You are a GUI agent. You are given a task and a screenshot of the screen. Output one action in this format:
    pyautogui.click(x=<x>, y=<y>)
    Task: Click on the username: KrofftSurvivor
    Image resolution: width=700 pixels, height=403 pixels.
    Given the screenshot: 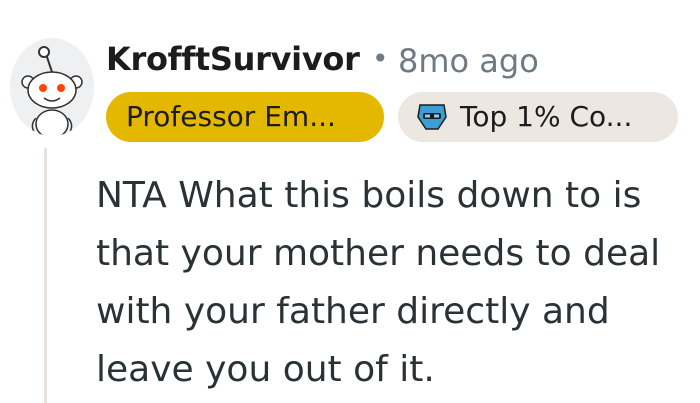 What is the action you would take?
    pyautogui.click(x=233, y=59)
    